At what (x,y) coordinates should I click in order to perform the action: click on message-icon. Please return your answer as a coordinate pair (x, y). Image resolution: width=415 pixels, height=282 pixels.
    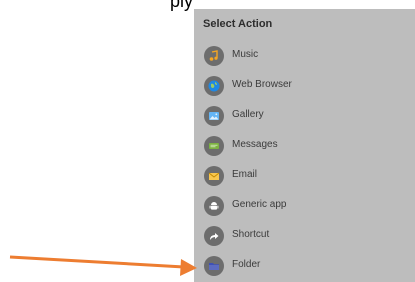
    Looking at the image, I should click on (214, 146).